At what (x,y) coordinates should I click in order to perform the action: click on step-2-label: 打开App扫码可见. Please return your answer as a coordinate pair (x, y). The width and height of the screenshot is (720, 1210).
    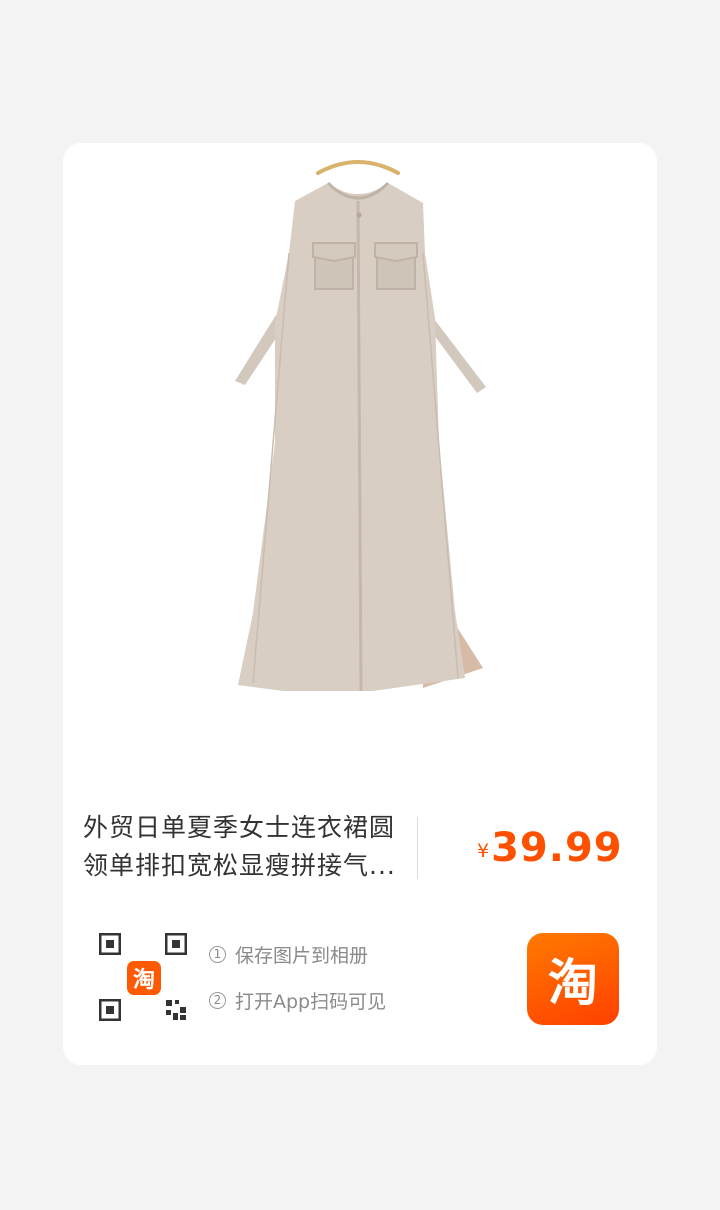
    Looking at the image, I should click on (311, 1001).